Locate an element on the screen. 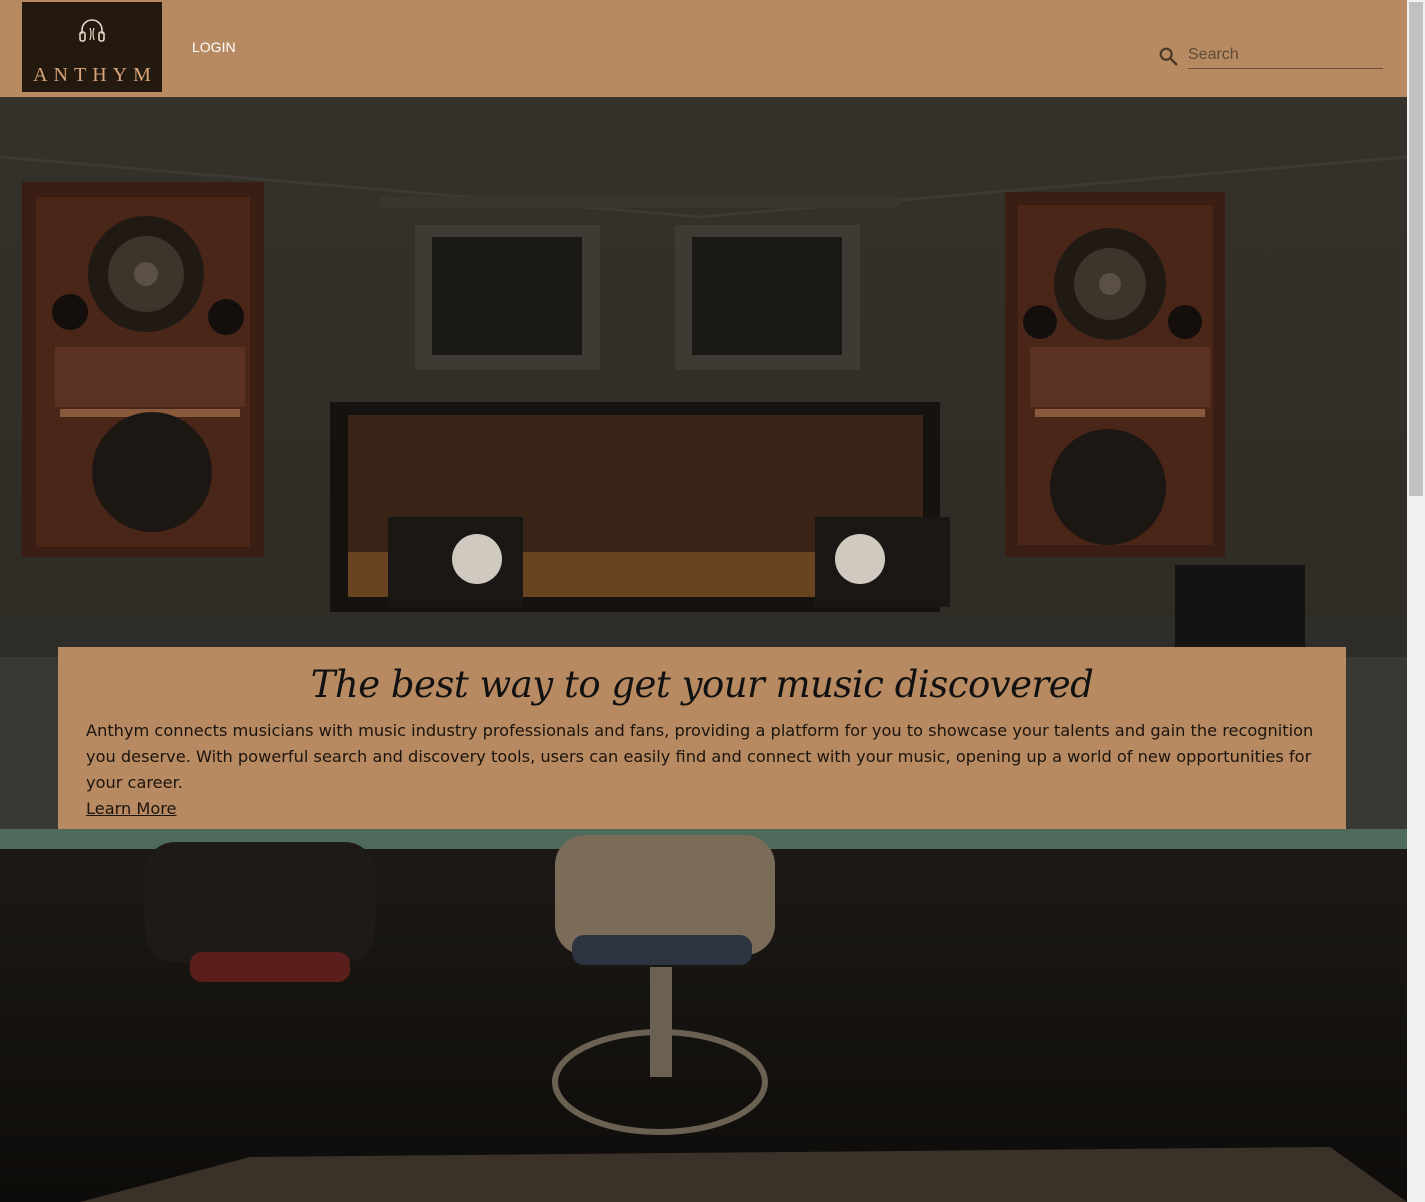 The height and width of the screenshot is (1202, 1425). logo-wordmark: ANTHYM is located at coordinates (95, 75).